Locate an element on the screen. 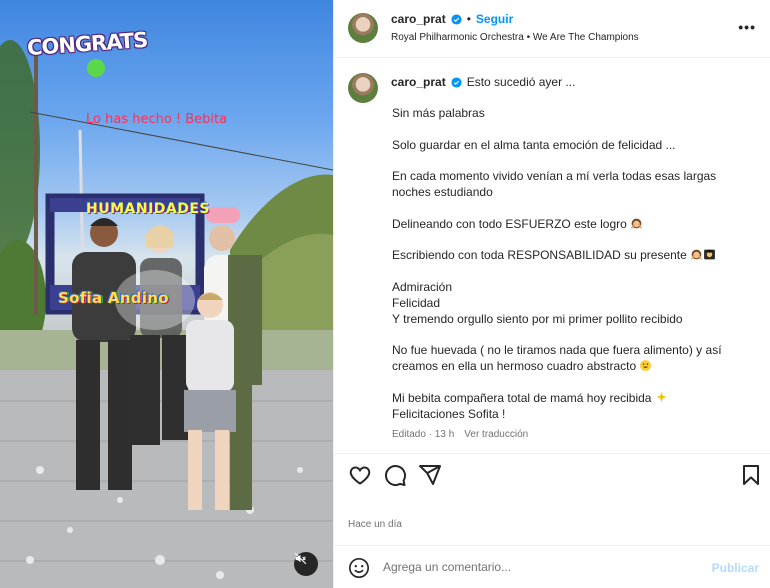 This screenshot has height=588, width=770. edited-timestamp: Editado · 13 h is located at coordinates (423, 434).